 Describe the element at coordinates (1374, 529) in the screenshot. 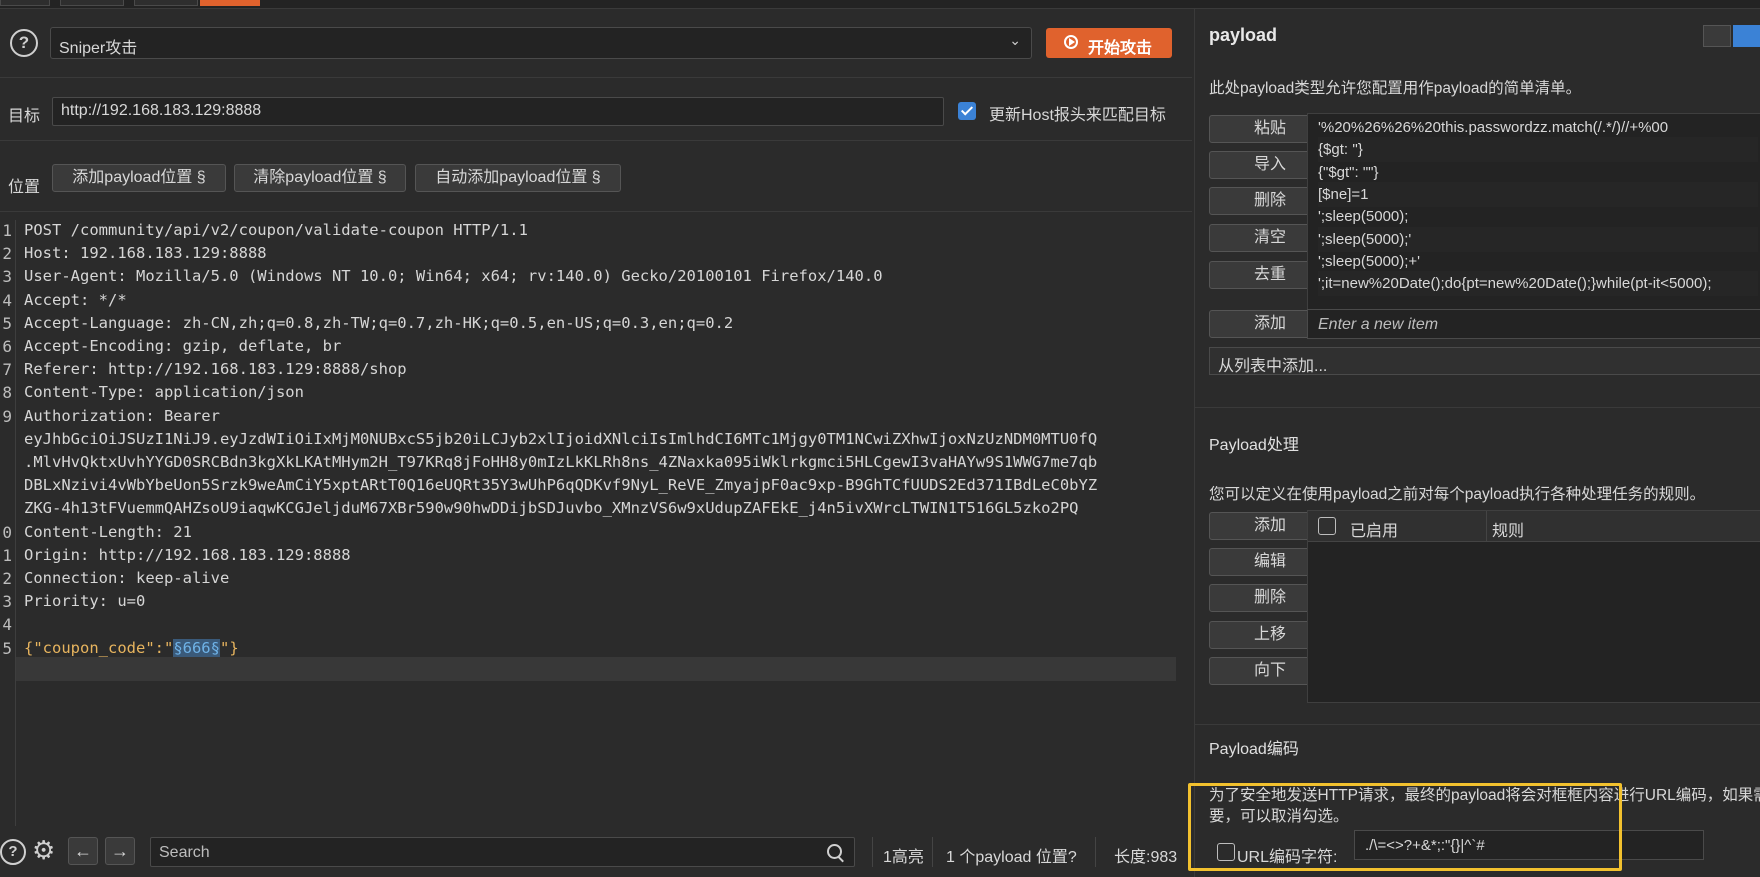

I see `column-enabled: 已启用` at that location.